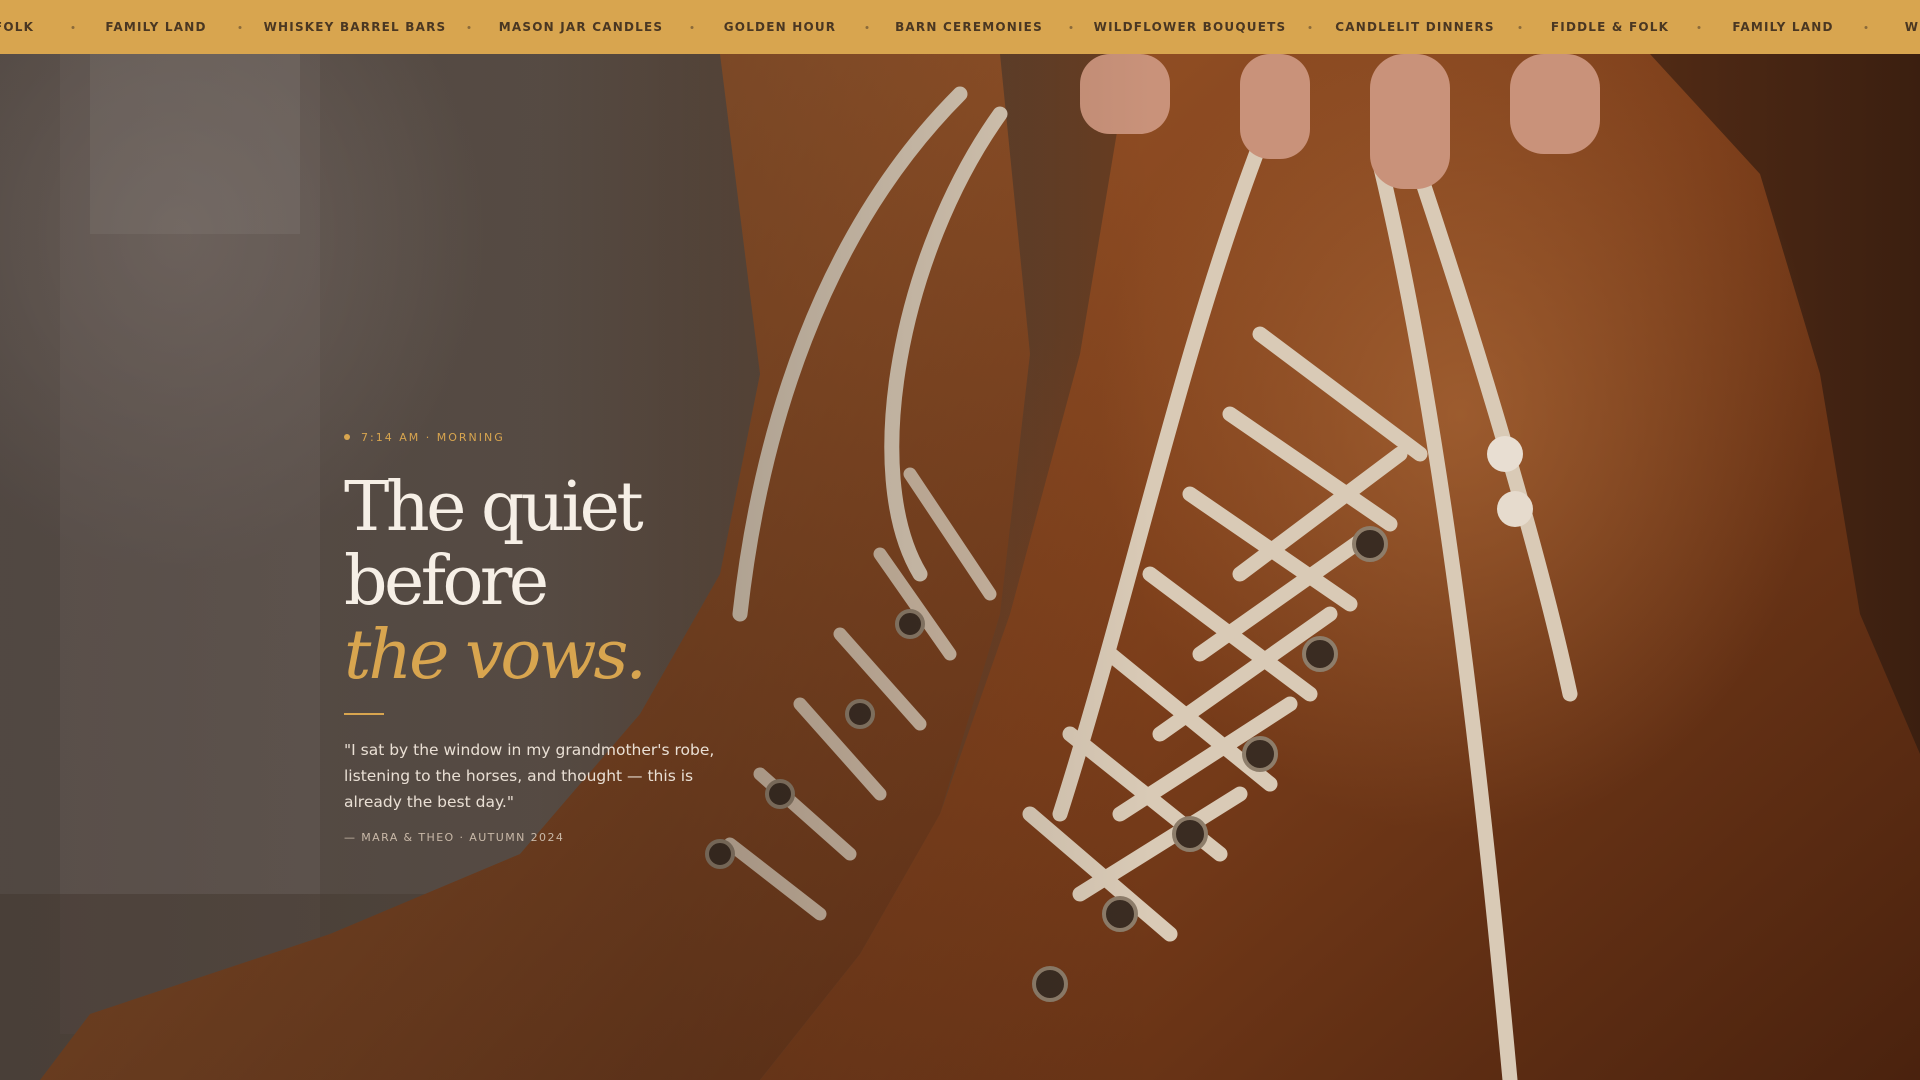 This screenshot has width=1920, height=1080. I want to click on ticker-item: FIDDLE & FOLK, so click(1610, 27).